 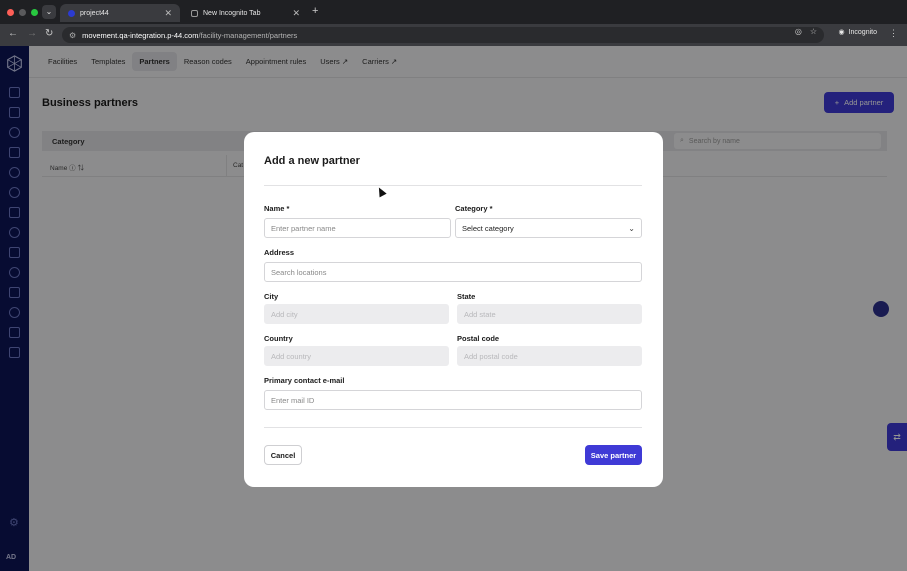 What do you see at coordinates (356, 356) in the screenshot?
I see `country-input: Add country` at bounding box center [356, 356].